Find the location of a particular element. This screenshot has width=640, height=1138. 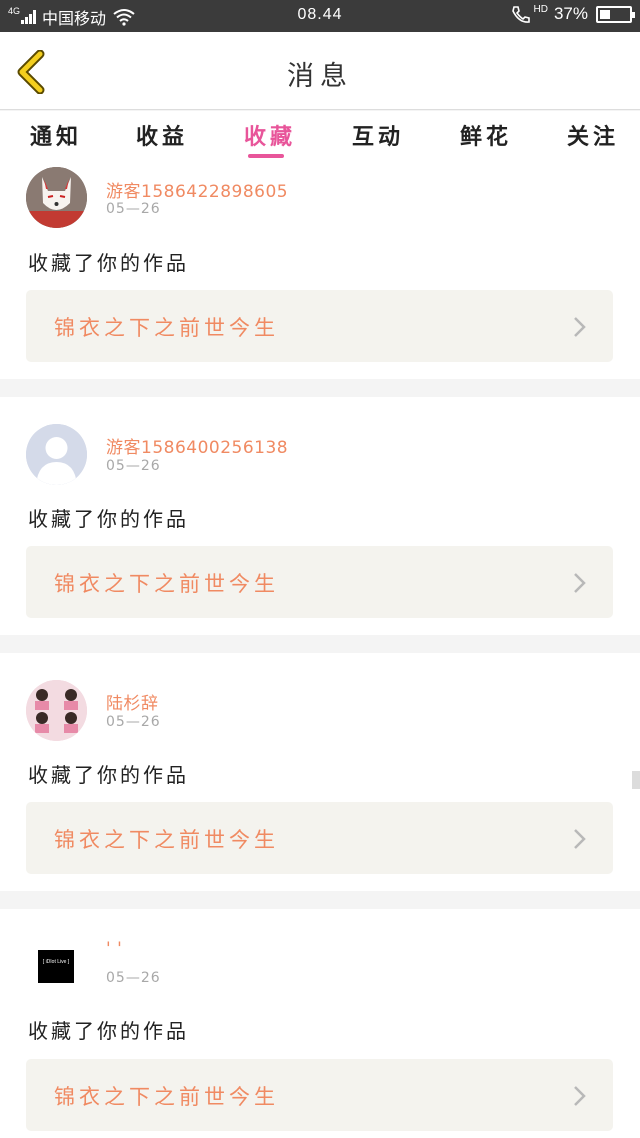

tab-interactions: 互动 is located at coordinates (378, 139).